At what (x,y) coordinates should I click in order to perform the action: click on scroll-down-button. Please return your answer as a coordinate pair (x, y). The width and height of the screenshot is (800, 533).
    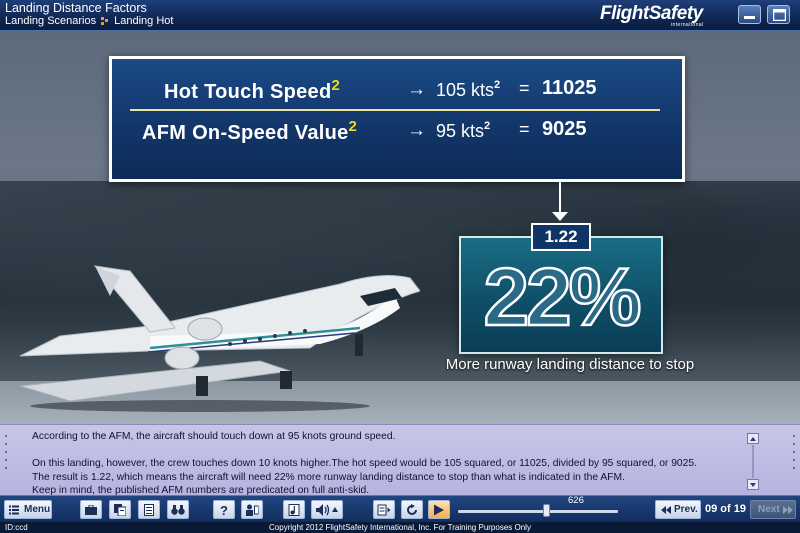
    Looking at the image, I should click on (753, 484).